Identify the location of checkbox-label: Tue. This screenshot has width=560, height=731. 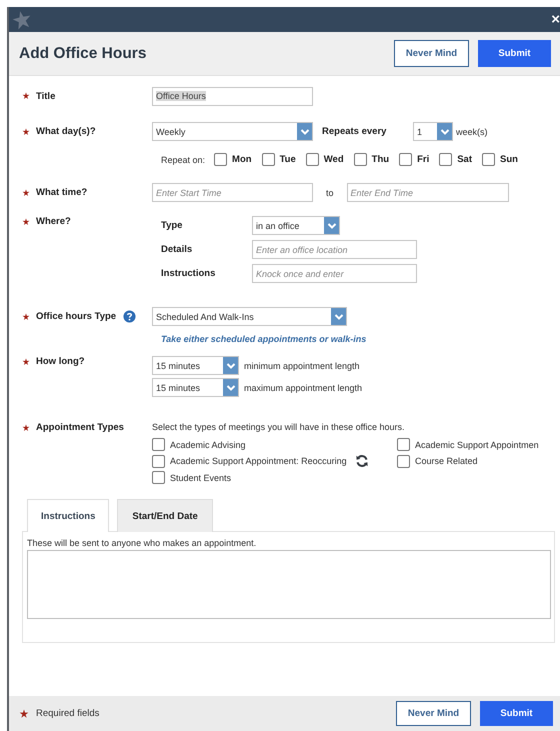
(288, 159).